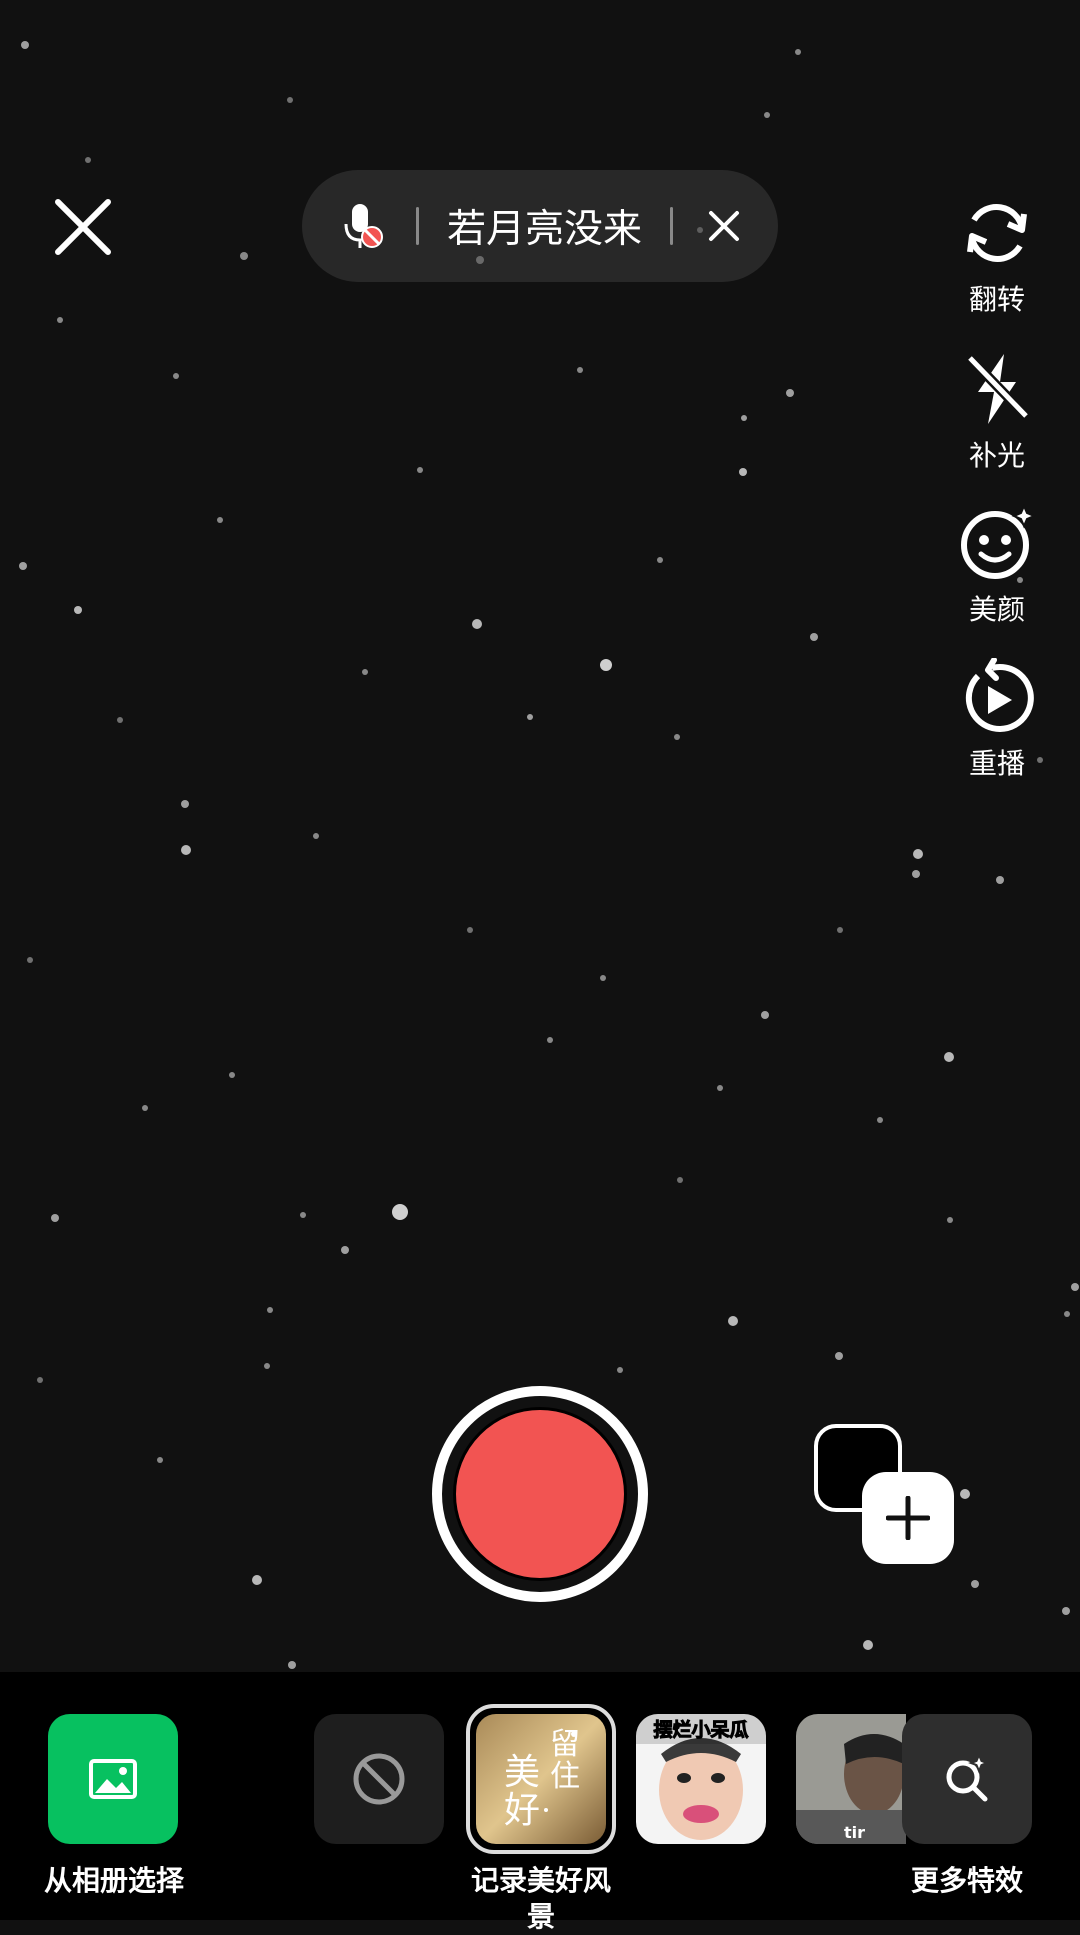 Image resolution: width=1080 pixels, height=1935 pixels. I want to click on effect-text: tir, so click(854, 1832).